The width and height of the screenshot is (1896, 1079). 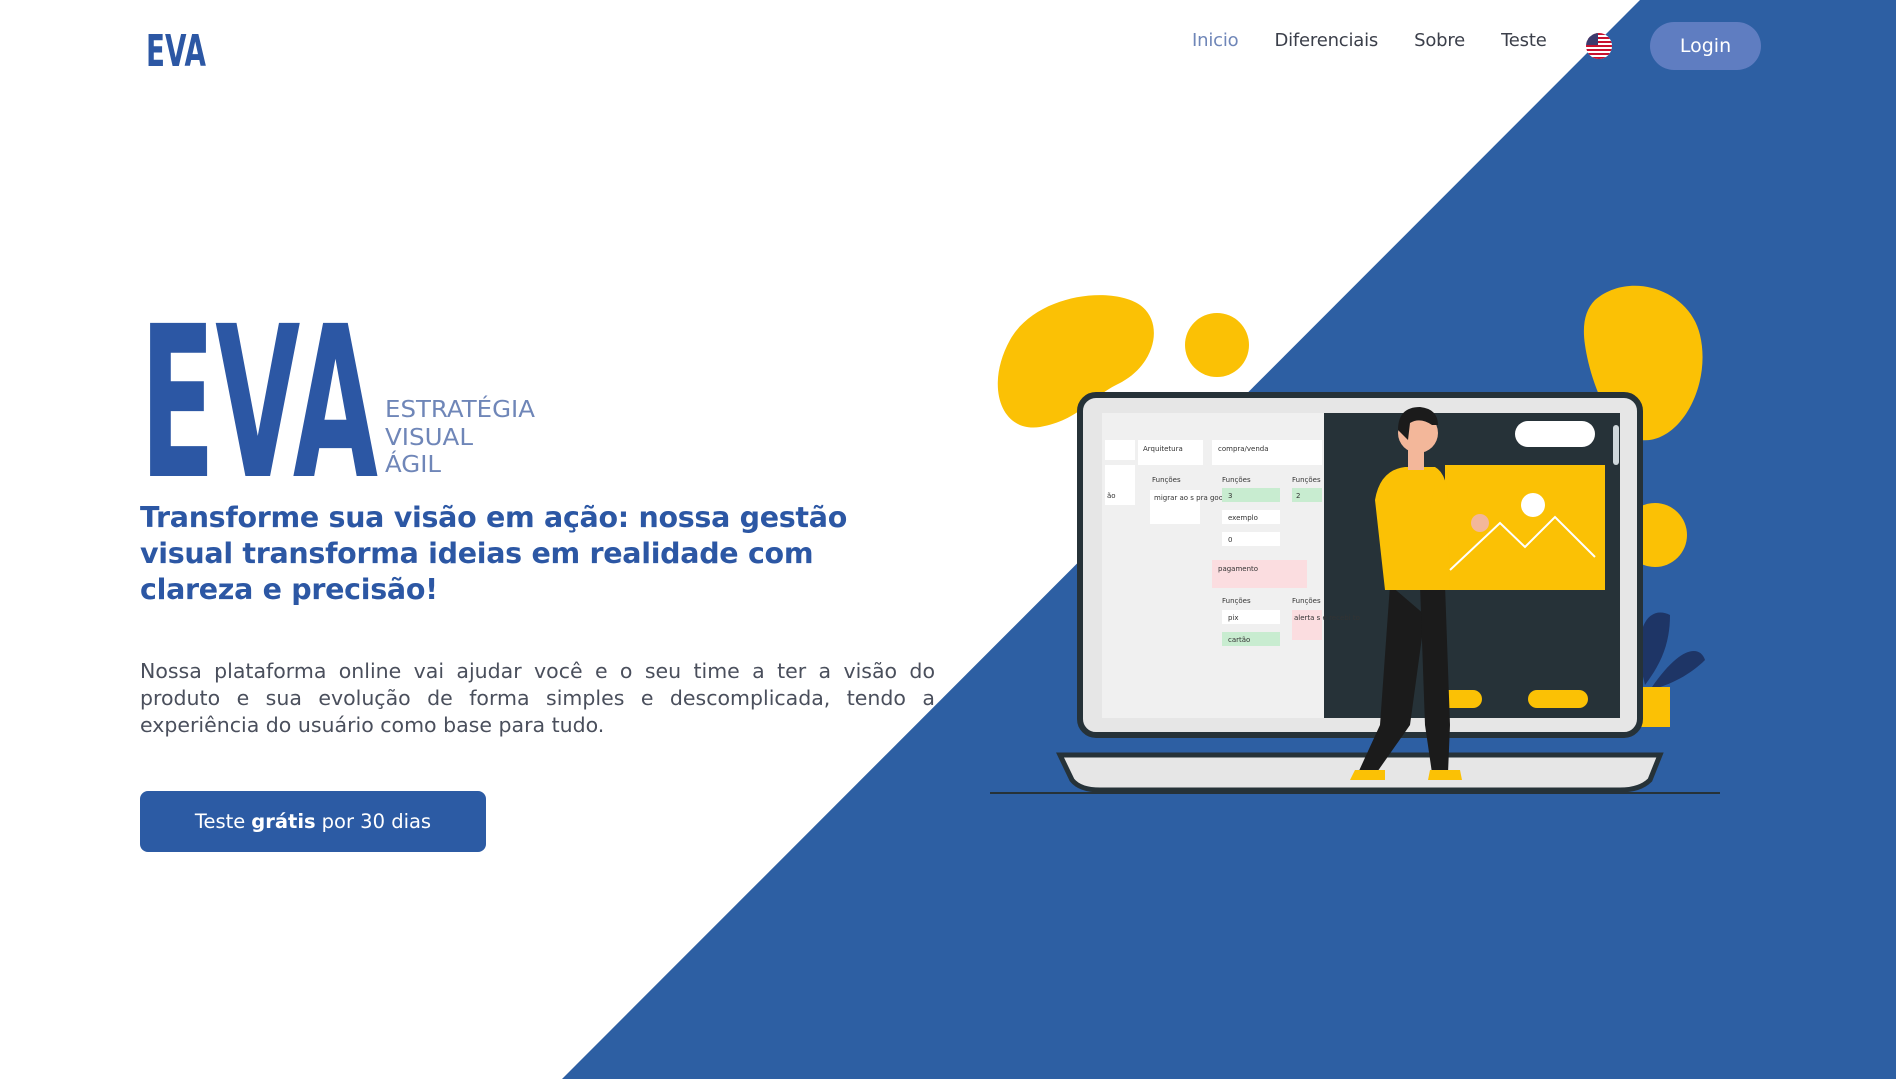 What do you see at coordinates (1239, 640) in the screenshot?
I see `board-card-cartao: cartão` at bounding box center [1239, 640].